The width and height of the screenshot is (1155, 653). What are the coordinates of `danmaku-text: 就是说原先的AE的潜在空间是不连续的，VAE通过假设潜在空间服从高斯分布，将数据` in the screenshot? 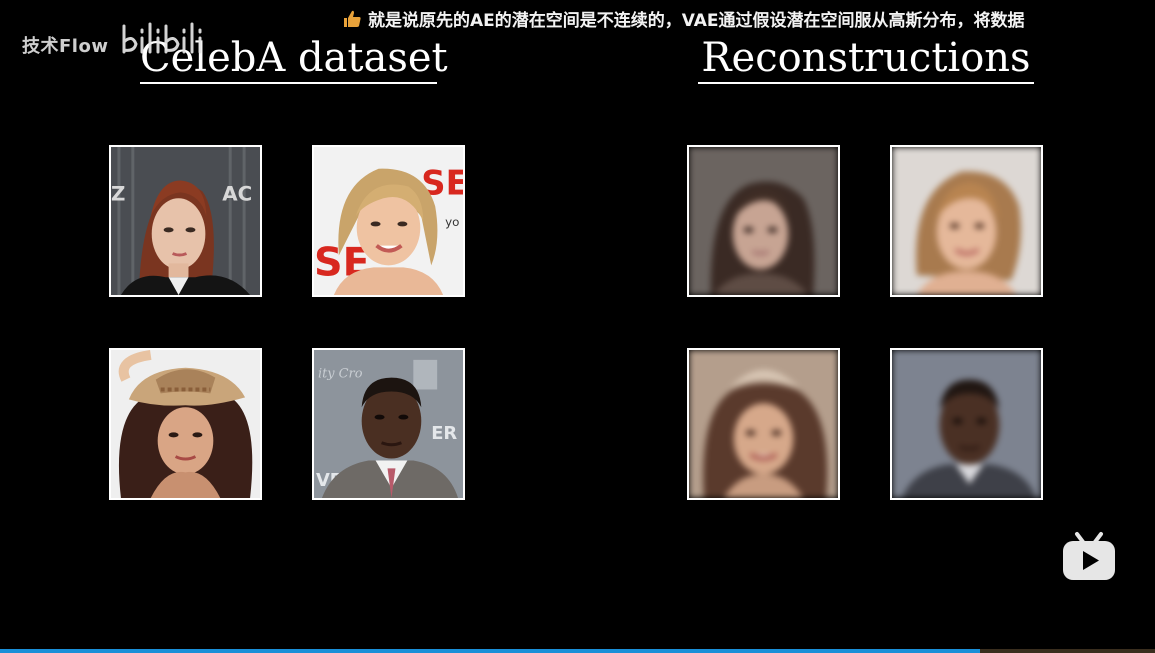 It's located at (696, 21).